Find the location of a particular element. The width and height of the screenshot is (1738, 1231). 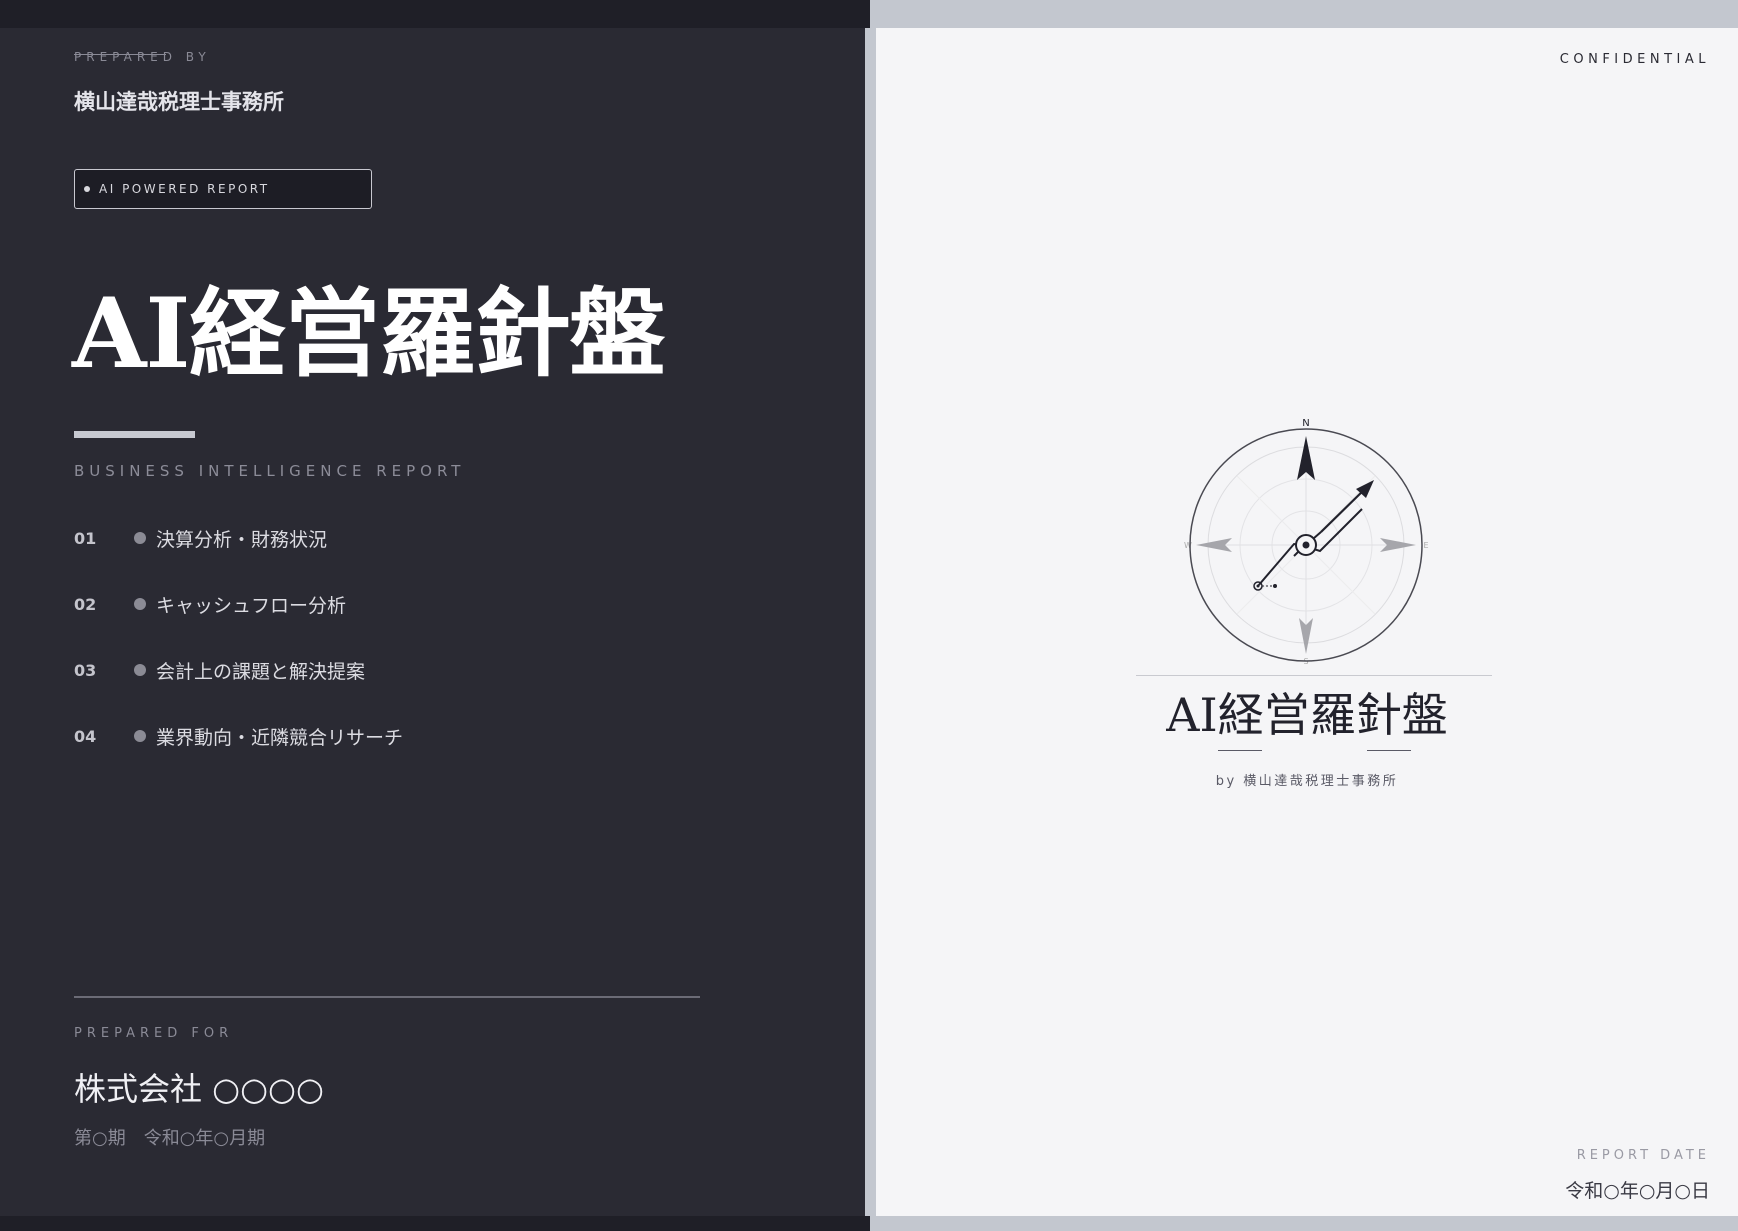

toc-item: 04 業界動向・近隣競合リサーチ is located at coordinates (238, 736).